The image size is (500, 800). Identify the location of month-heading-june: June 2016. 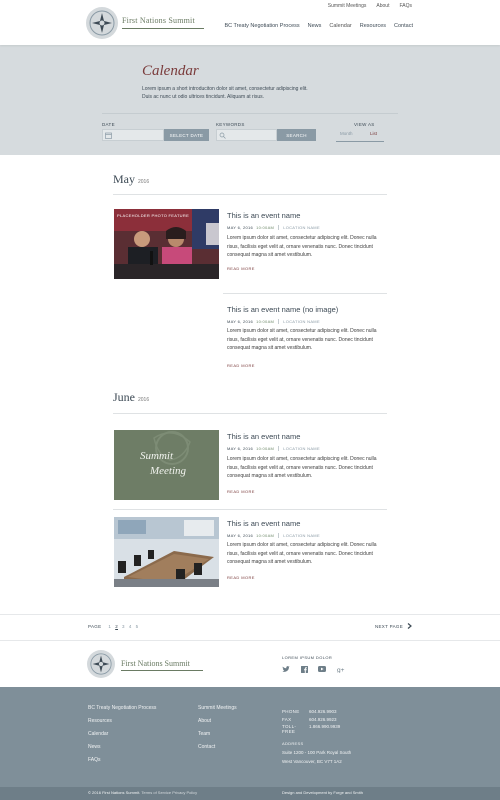
(131, 397).